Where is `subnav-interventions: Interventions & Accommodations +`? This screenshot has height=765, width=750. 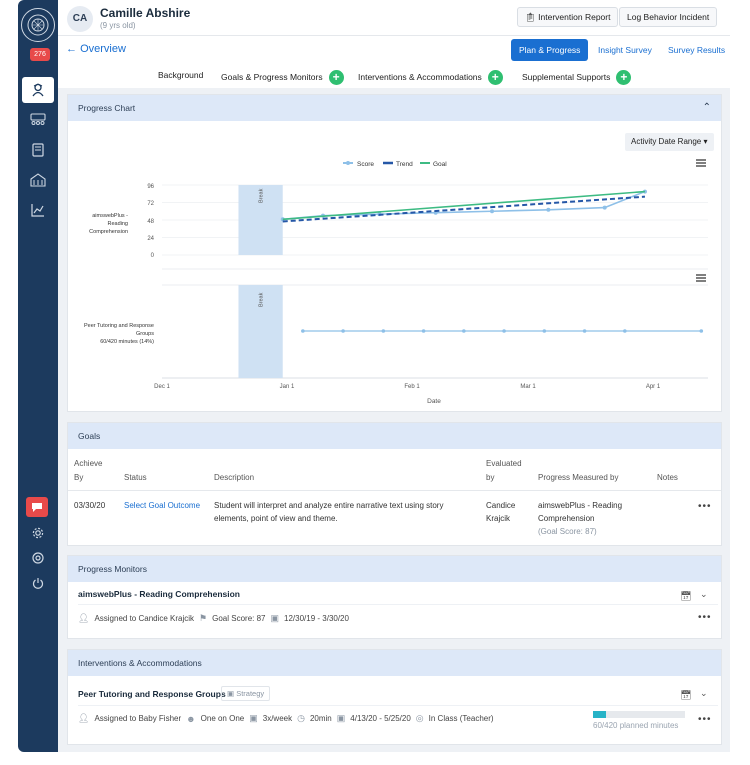 subnav-interventions: Interventions & Accommodations + is located at coordinates (430, 77).